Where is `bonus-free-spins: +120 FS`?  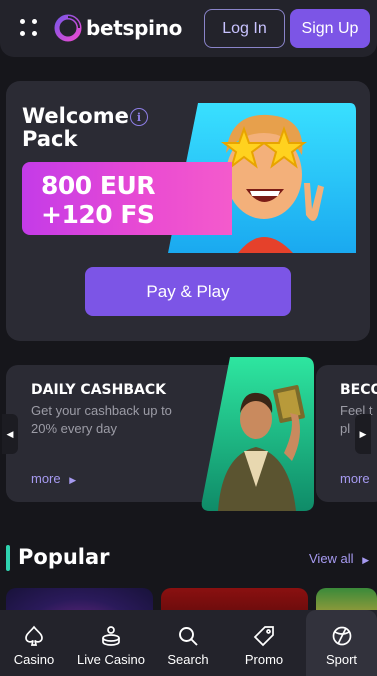 bonus-free-spins: +120 FS is located at coordinates (98, 214).